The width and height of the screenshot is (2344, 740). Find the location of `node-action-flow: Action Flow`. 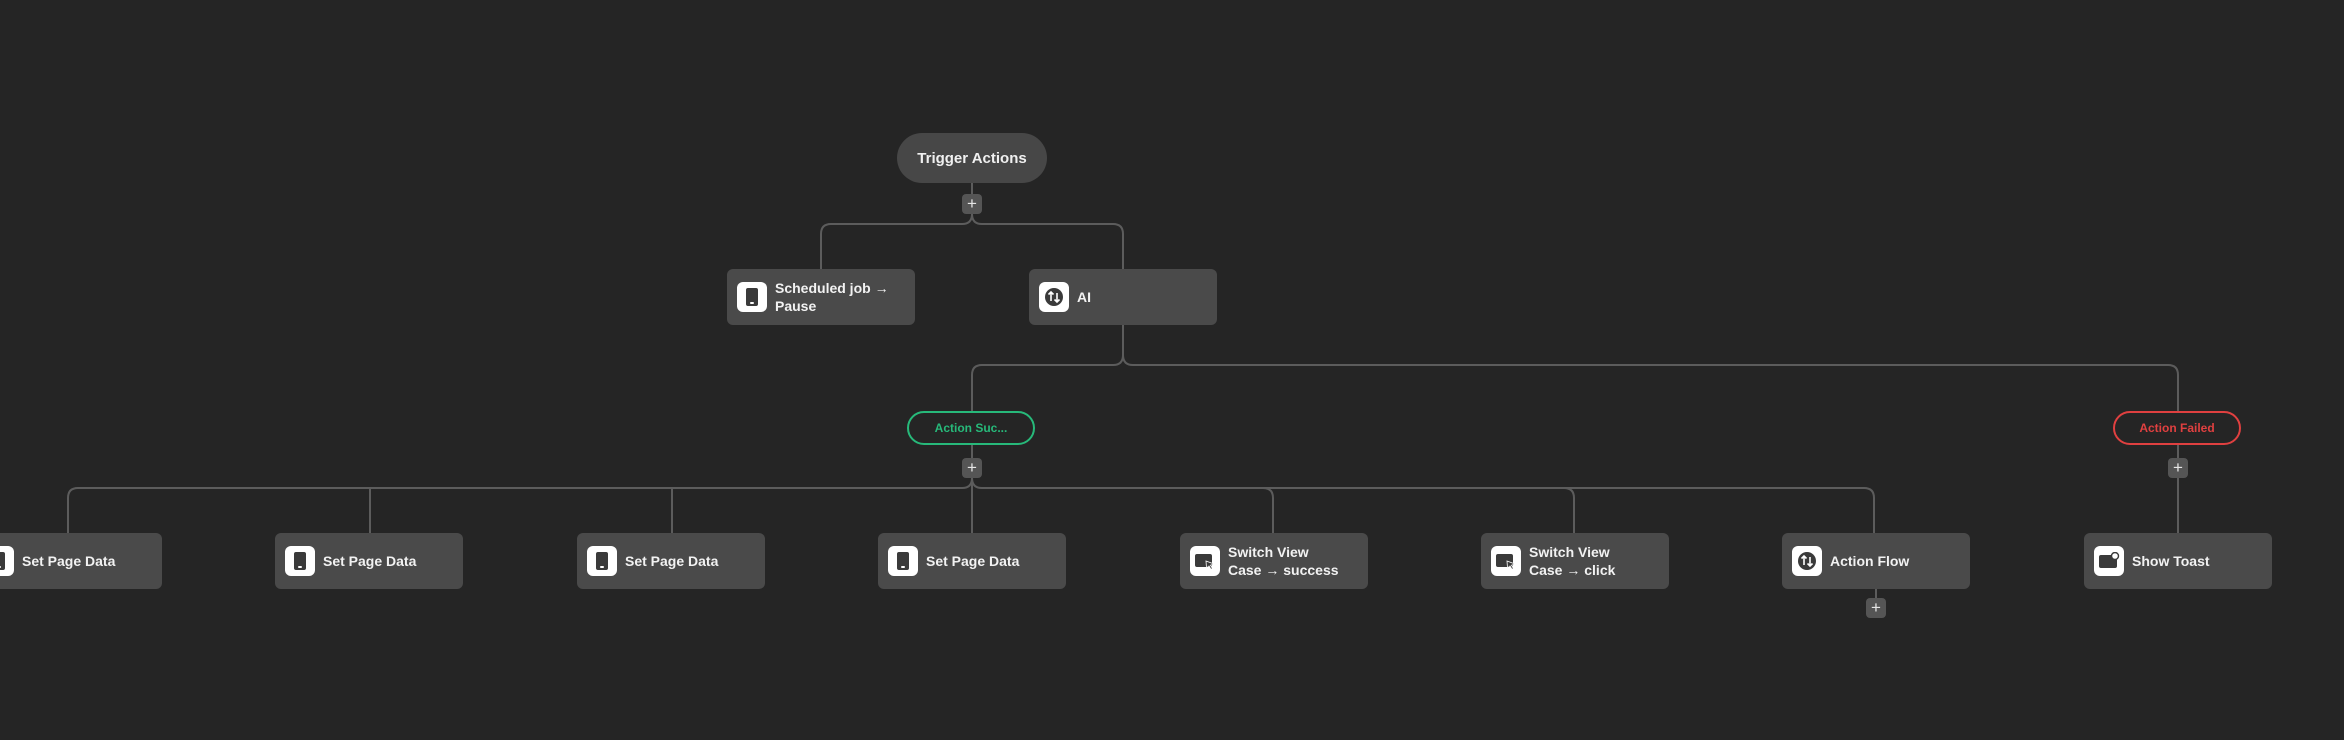

node-action-flow: Action Flow is located at coordinates (1876, 561).